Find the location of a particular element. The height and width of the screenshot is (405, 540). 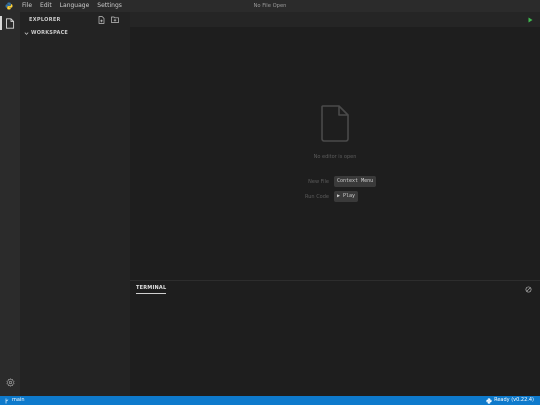

explorer-title: EXPLORER is located at coordinates (45, 19).